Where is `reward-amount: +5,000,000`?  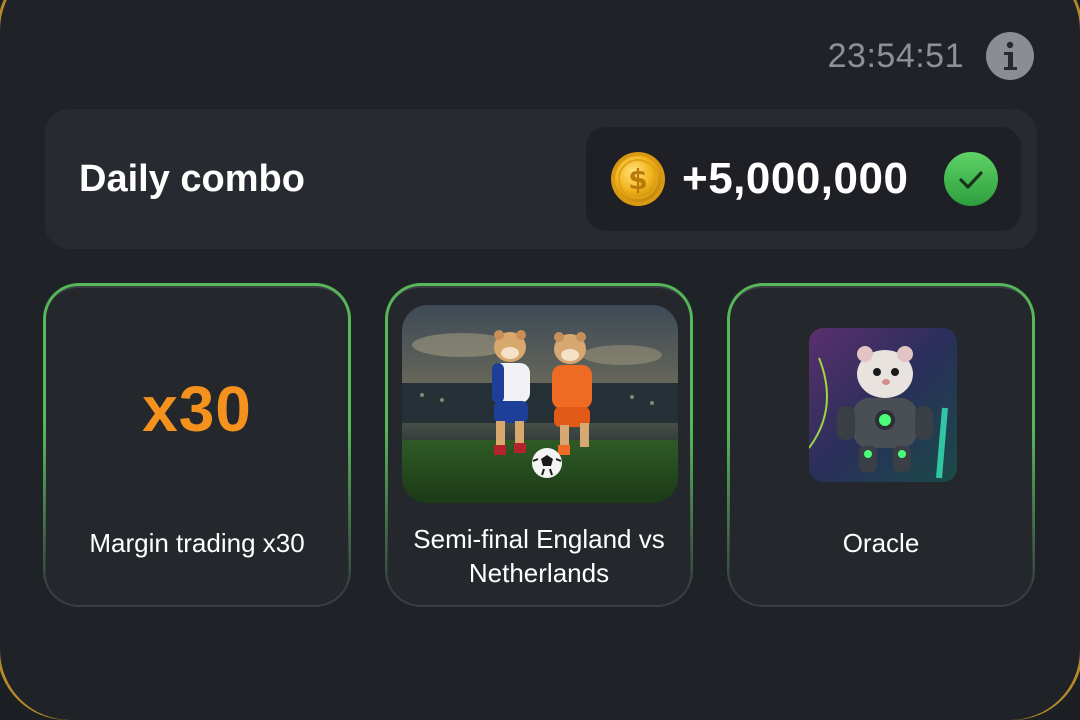
reward-amount: +5,000,000 is located at coordinates (795, 178).